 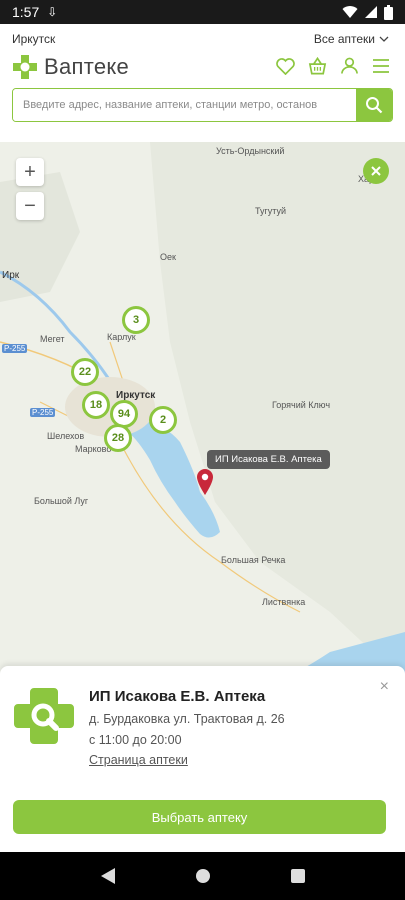 I want to click on zoom-in-button: +, so click(x=30, y=172).